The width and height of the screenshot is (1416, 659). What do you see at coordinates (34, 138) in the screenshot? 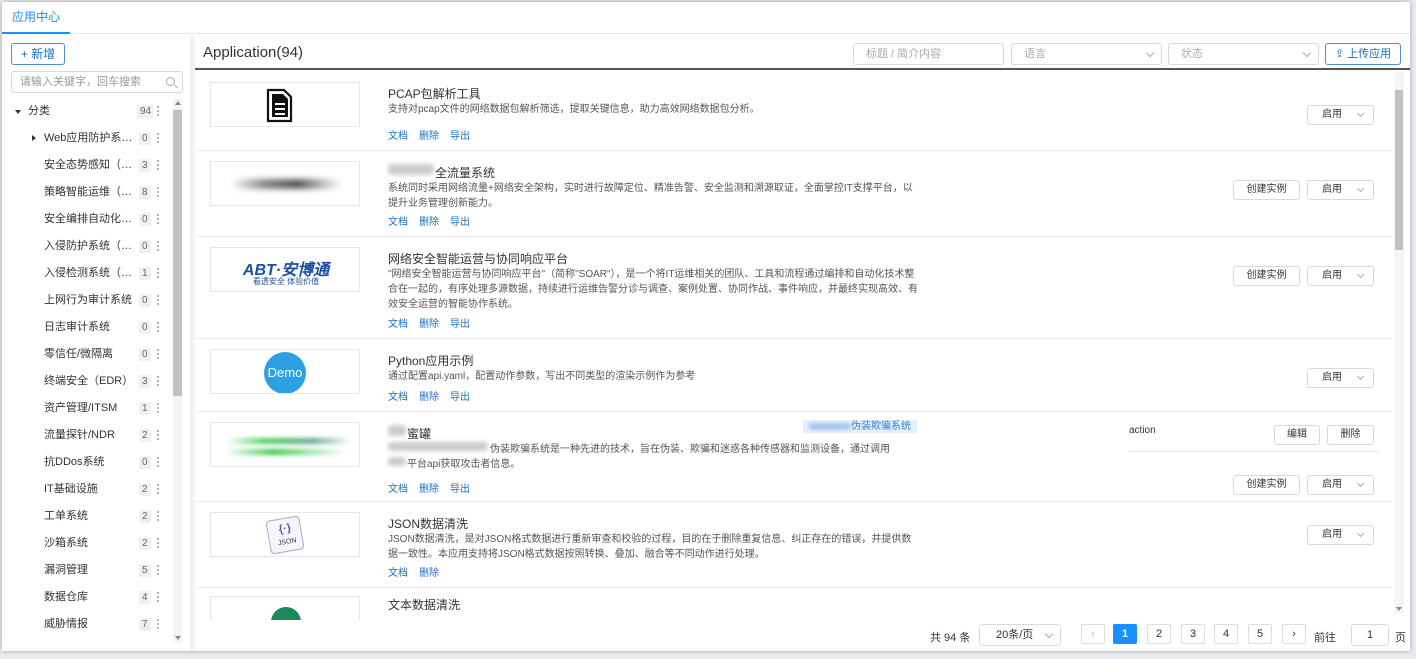
I see `caret-right-icon` at bounding box center [34, 138].